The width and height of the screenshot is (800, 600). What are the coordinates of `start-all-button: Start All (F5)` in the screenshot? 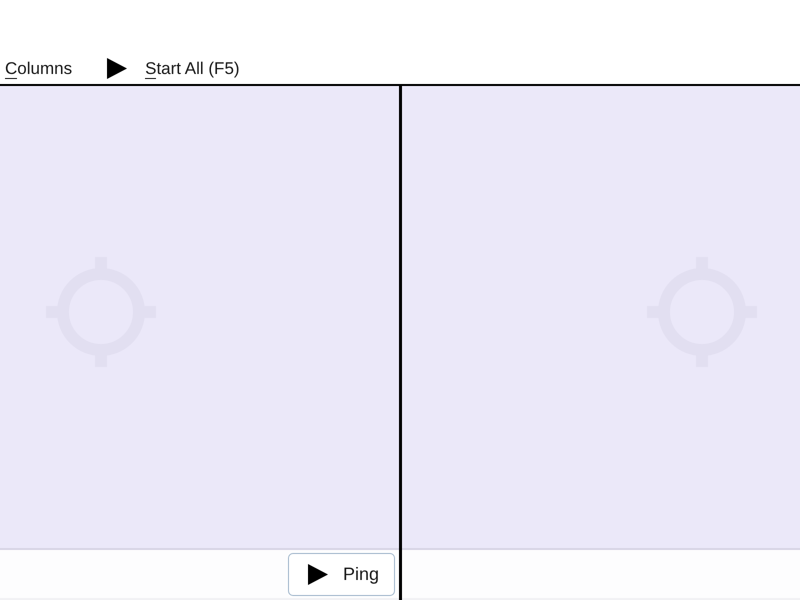 It's located at (173, 68).